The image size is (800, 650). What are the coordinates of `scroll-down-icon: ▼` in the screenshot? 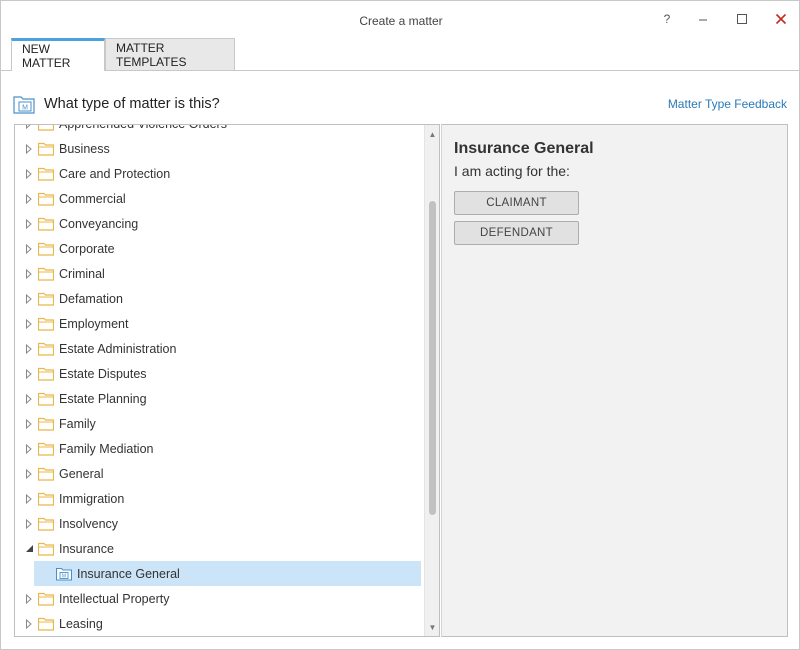 It's located at (432, 627).